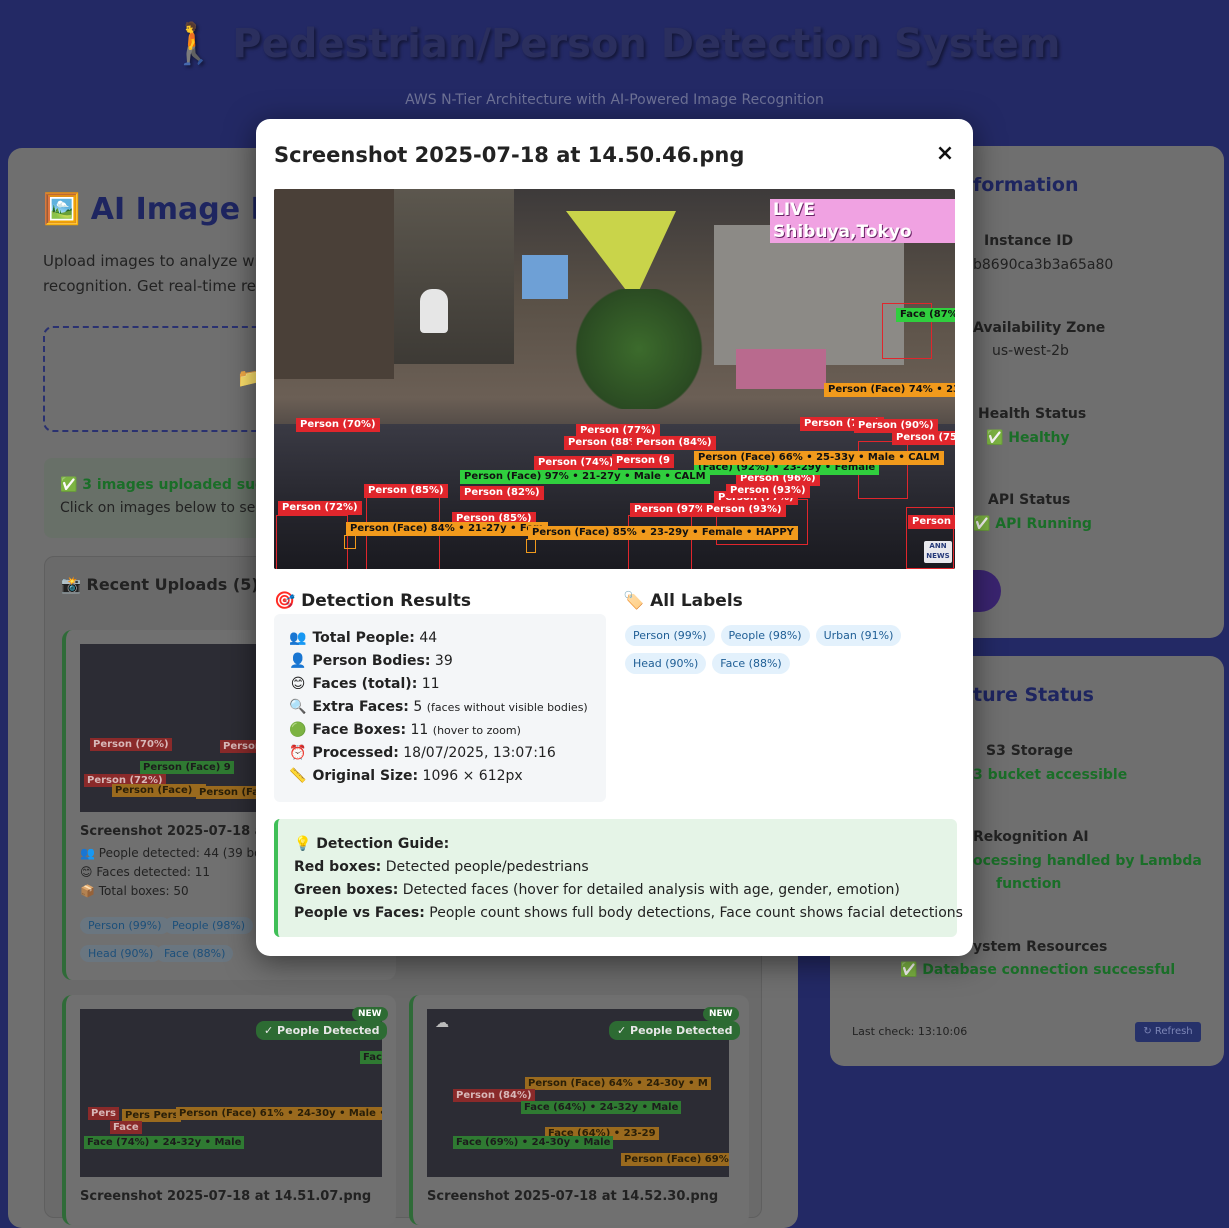  What do you see at coordinates (364, 684) in the screenshot?
I see `faces-total-row: 😊 Faces (total): 11` at bounding box center [364, 684].